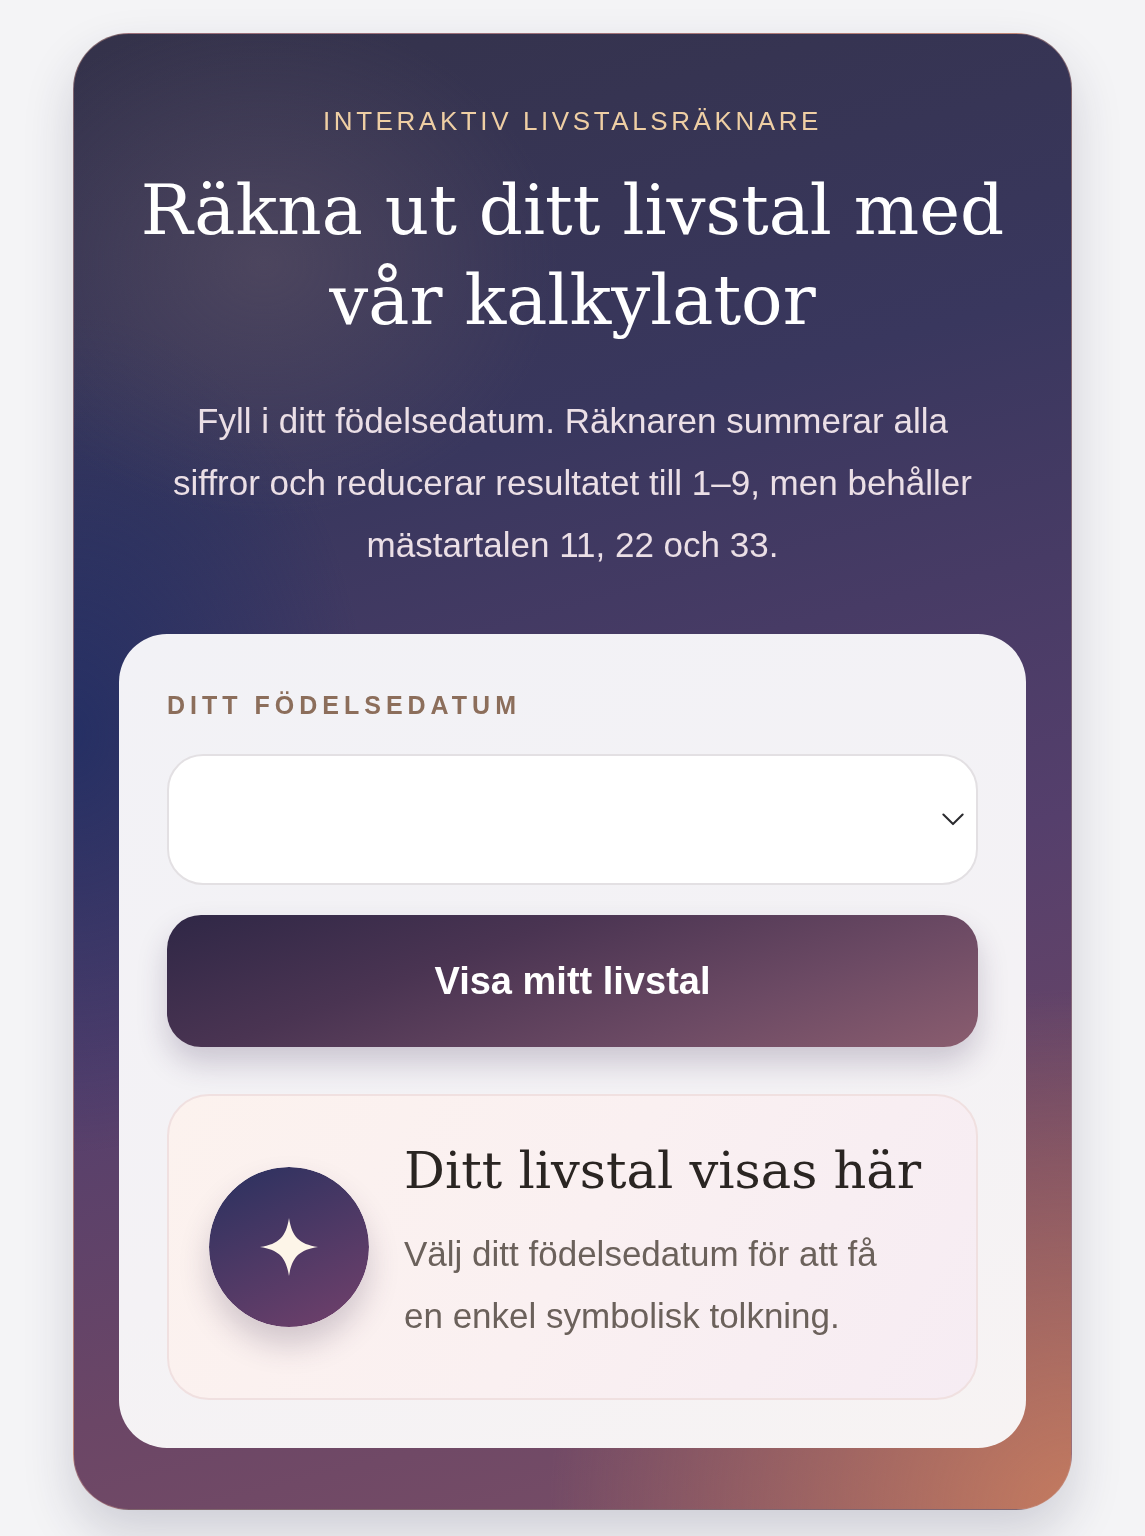  I want to click on page-title: Räkna ut ditt livstal med vår kalkylator, so click(572, 255).